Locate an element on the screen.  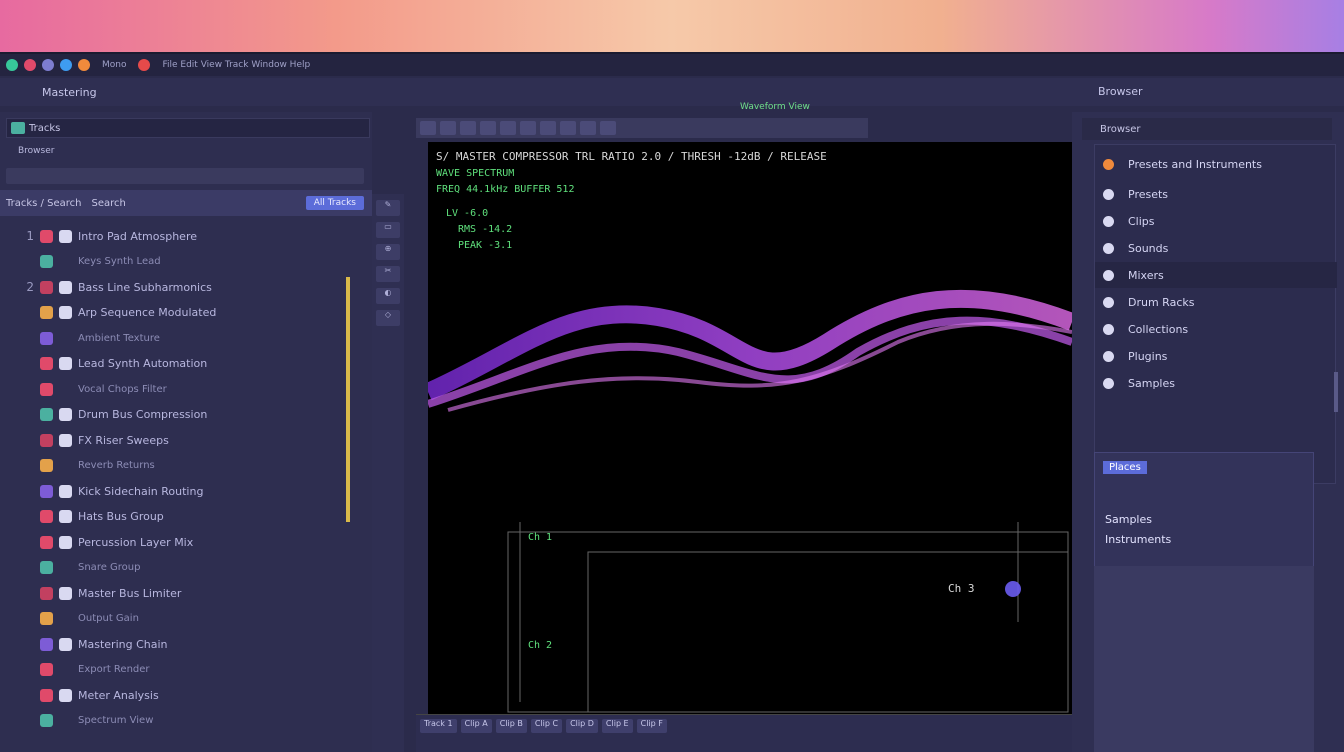
track-row: 1 Intro Pad Atmosphere is located at coordinates (175, 236).